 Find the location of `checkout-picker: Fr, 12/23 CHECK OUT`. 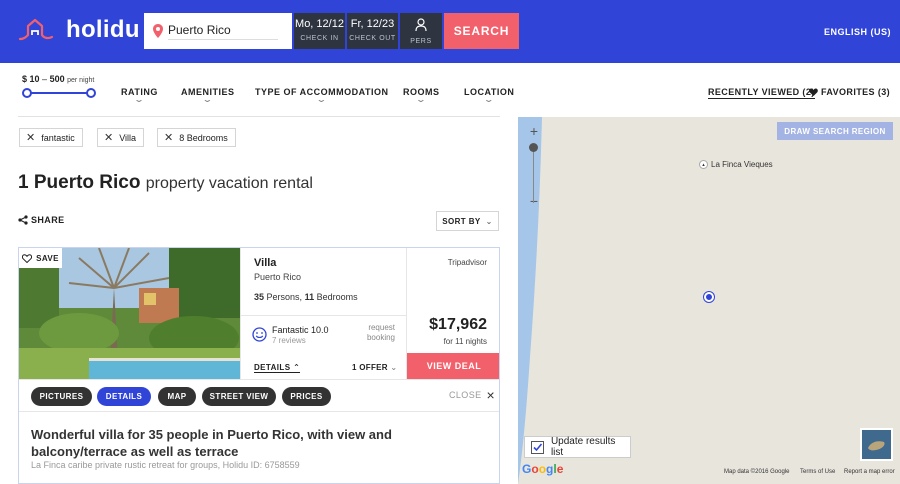

checkout-picker: Fr, 12/23 CHECK OUT is located at coordinates (372, 31).